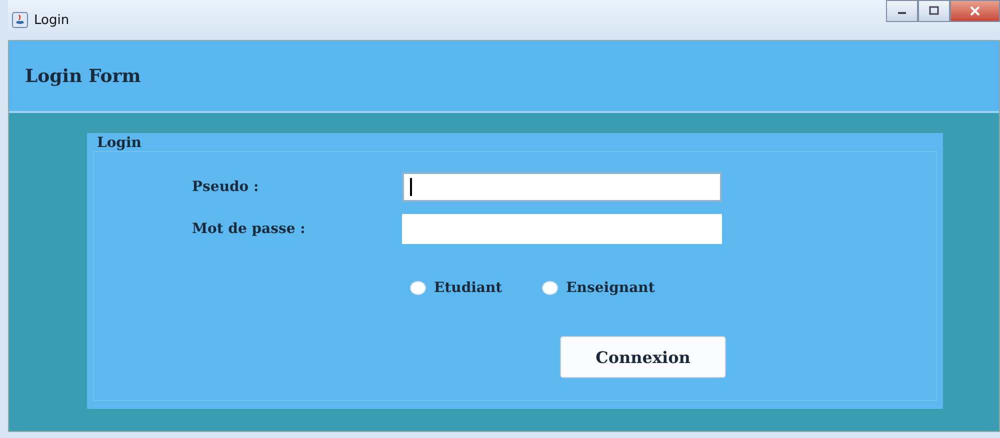 The width and height of the screenshot is (1000, 438). Describe the element at coordinates (468, 288) in the screenshot. I see `radio-label: Etudiant` at that location.